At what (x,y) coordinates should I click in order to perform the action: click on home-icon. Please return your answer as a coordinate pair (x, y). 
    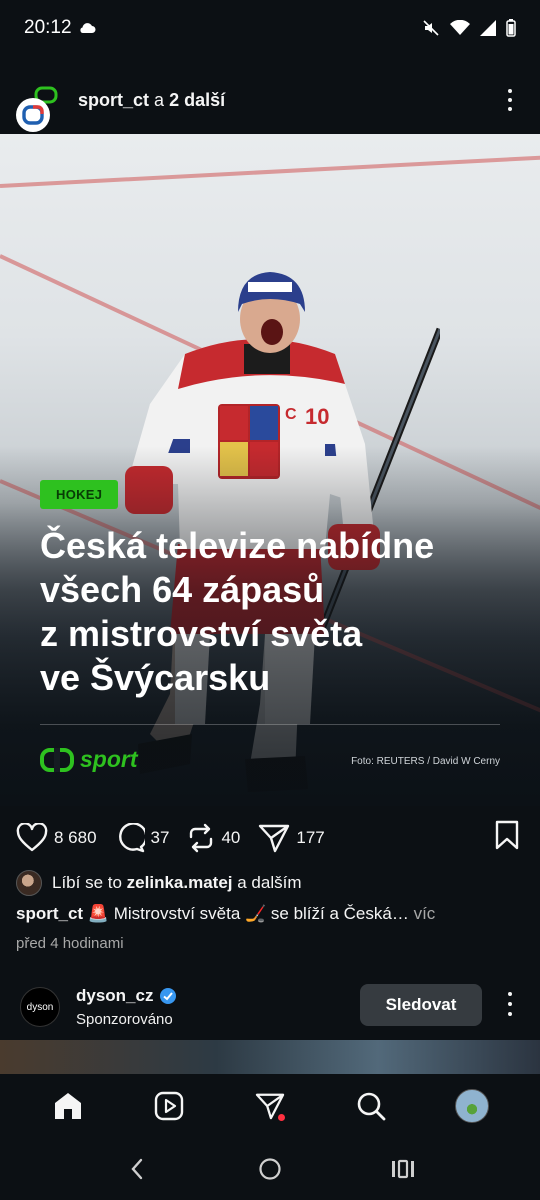
    Looking at the image, I should click on (68, 1106).